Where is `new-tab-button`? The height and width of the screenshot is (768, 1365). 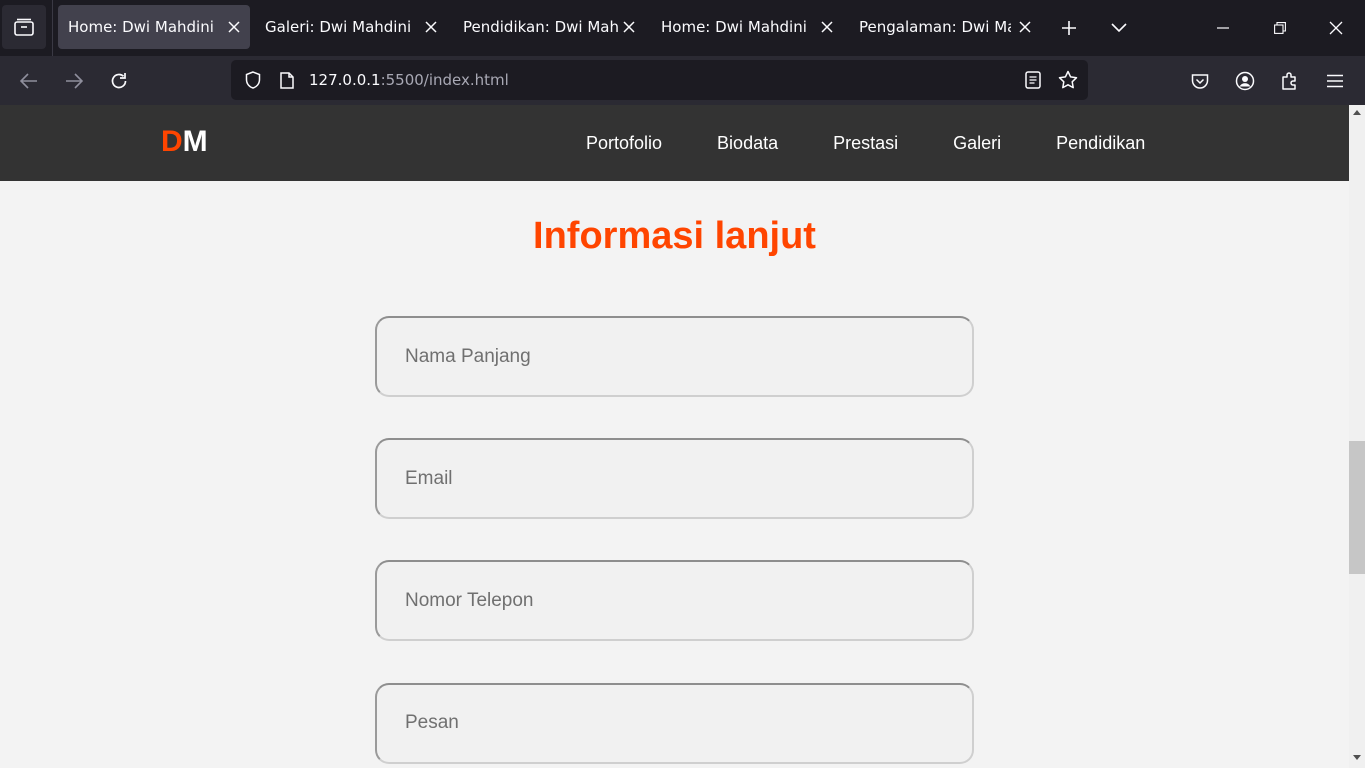 new-tab-button is located at coordinates (1069, 28).